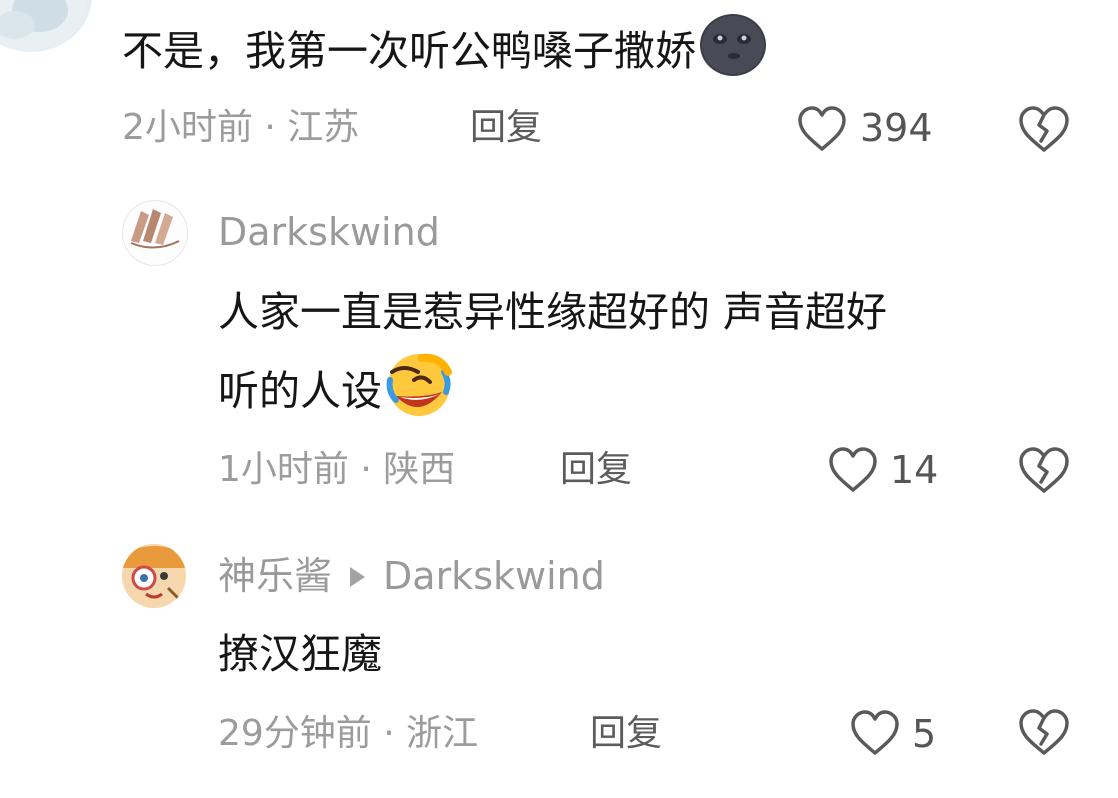 The width and height of the screenshot is (1118, 798). Describe the element at coordinates (553, 312) in the screenshot. I see `comment-text: 人家一直是惹异性缘超好的 声音超好` at that location.